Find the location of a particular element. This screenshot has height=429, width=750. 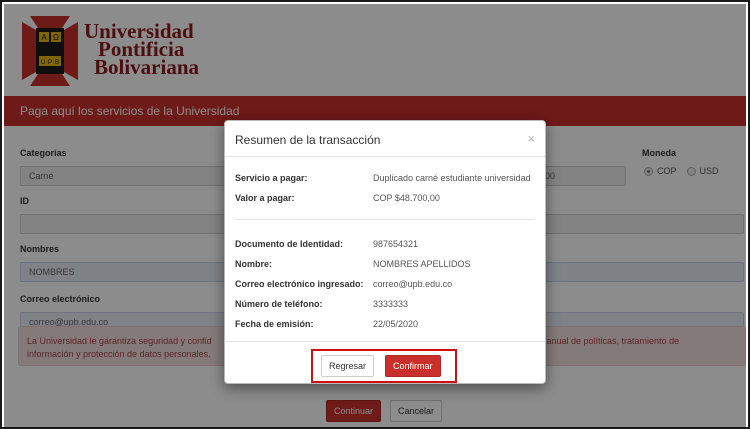

valor-label: Valor a pagar: is located at coordinates (265, 198).